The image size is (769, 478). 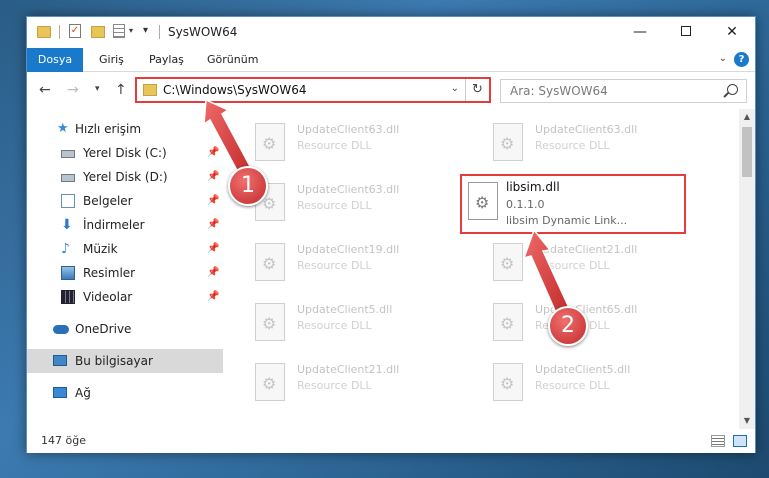 What do you see at coordinates (98, 32) in the screenshot?
I see `new-folder-icon` at bounding box center [98, 32].